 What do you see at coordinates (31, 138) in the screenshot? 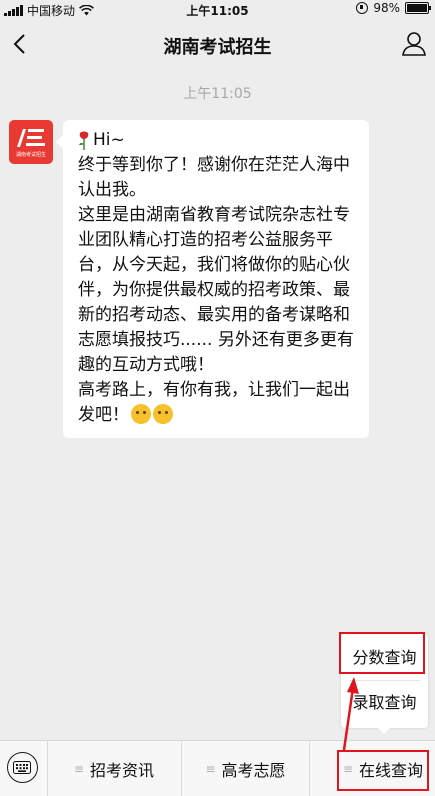
I see `logo-icon` at bounding box center [31, 138].